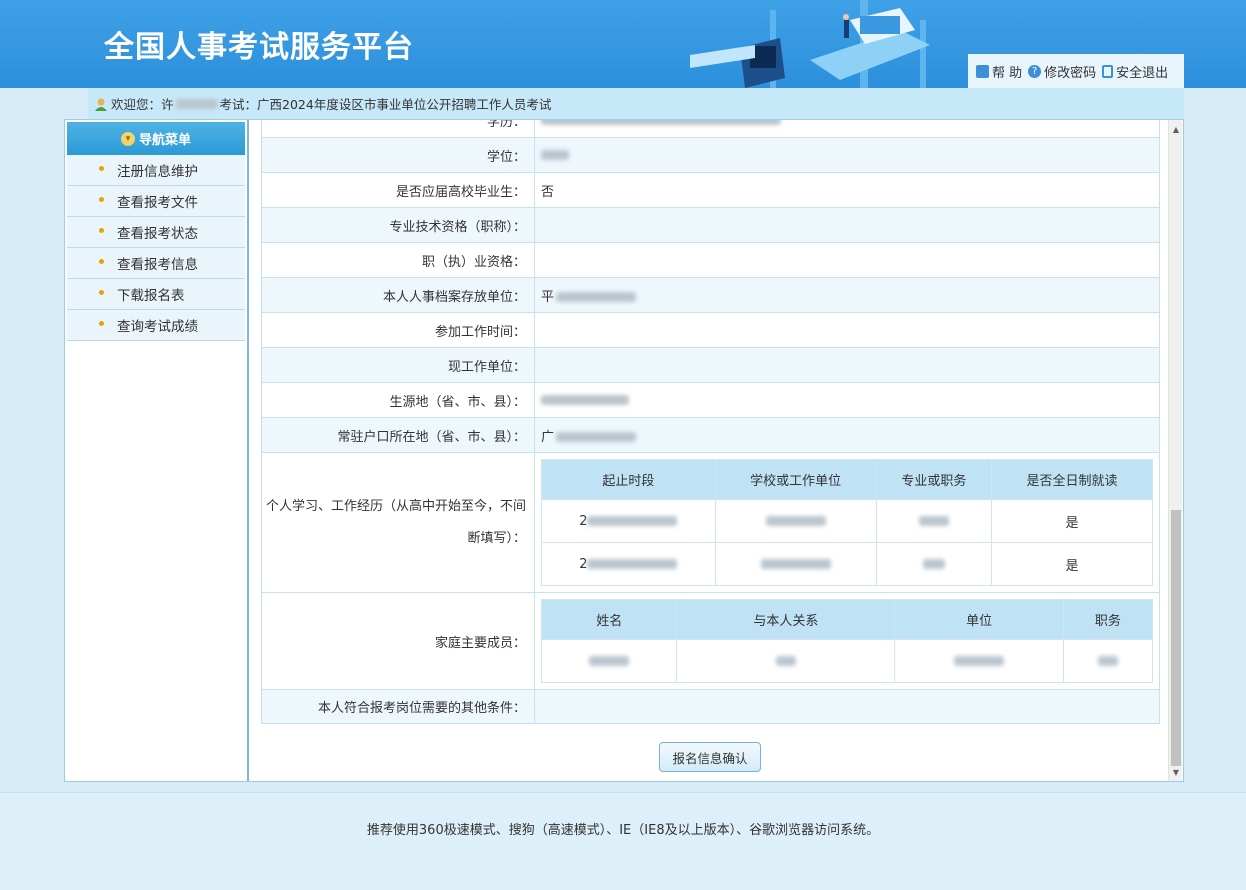 The width and height of the screenshot is (1246, 890). I want to click on vertical-scrollbar: ▲ ▼, so click(1175, 450).